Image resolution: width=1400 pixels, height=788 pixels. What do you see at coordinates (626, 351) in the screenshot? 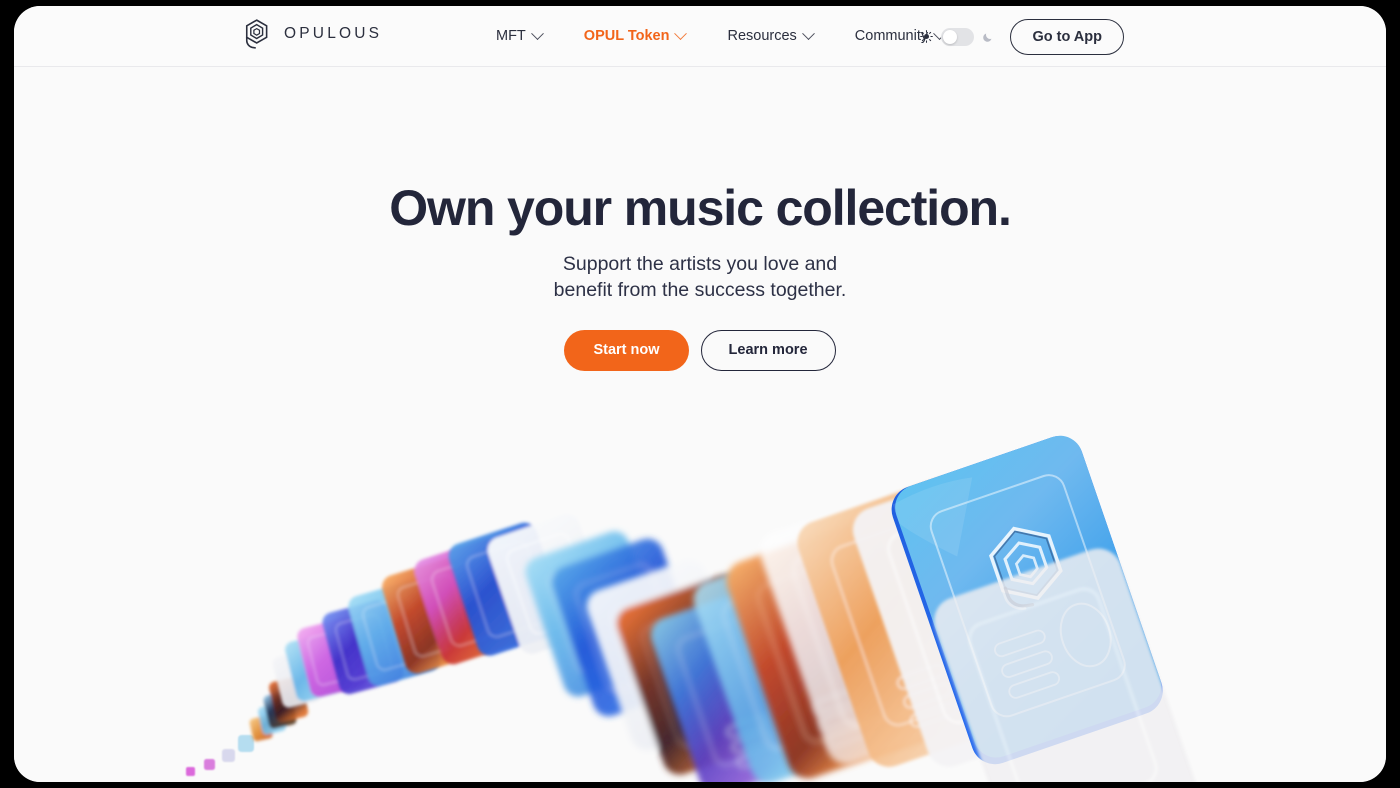
I see `start-now-button: Start now` at bounding box center [626, 351].